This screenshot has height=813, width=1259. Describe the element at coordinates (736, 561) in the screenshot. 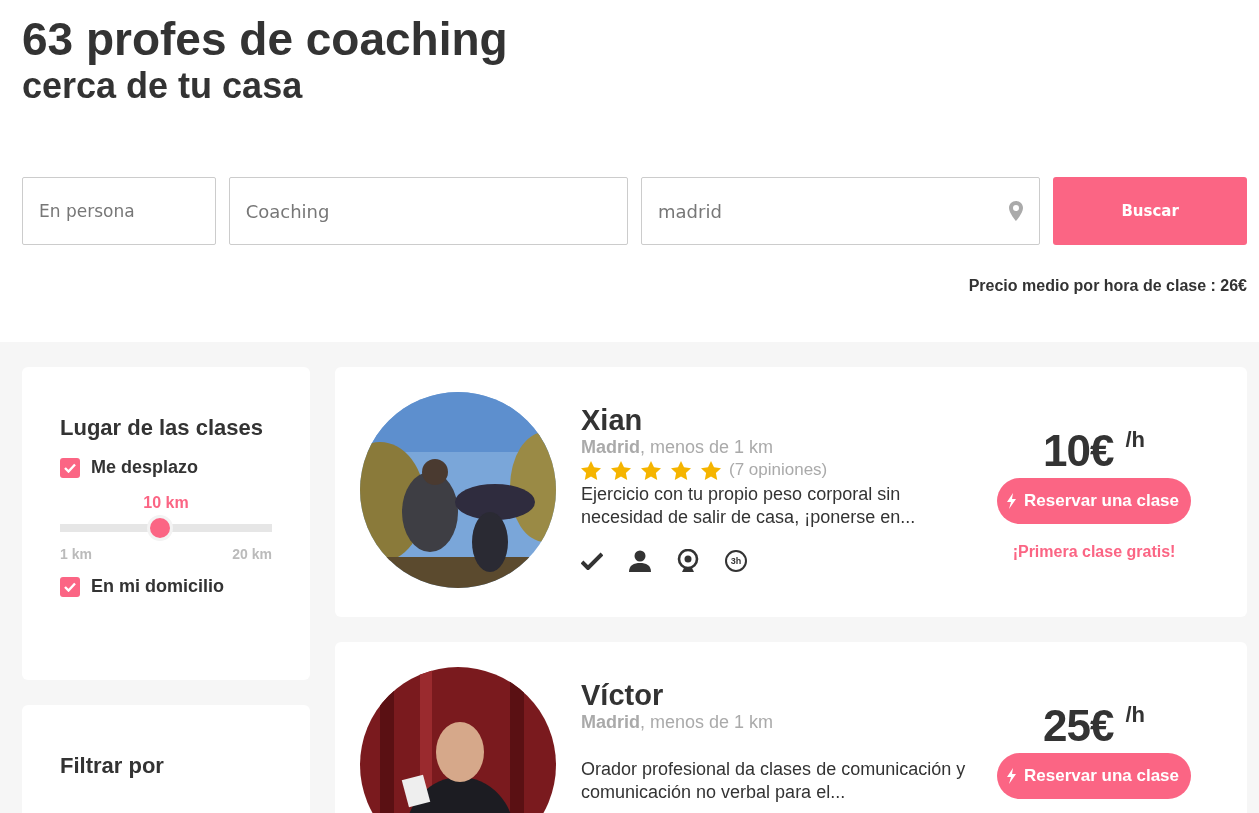

I see `duration-badge: 3h` at that location.